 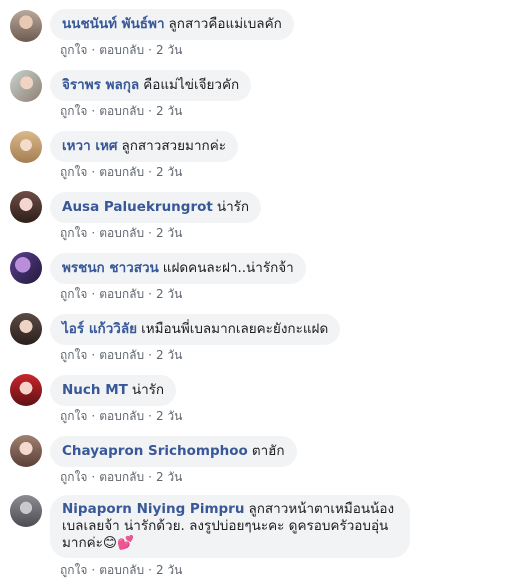 I want to click on comment-bubble: นนชนันท์ พันธ์พา ลูกสาวคือแม่เบลคัก, so click(x=172, y=24).